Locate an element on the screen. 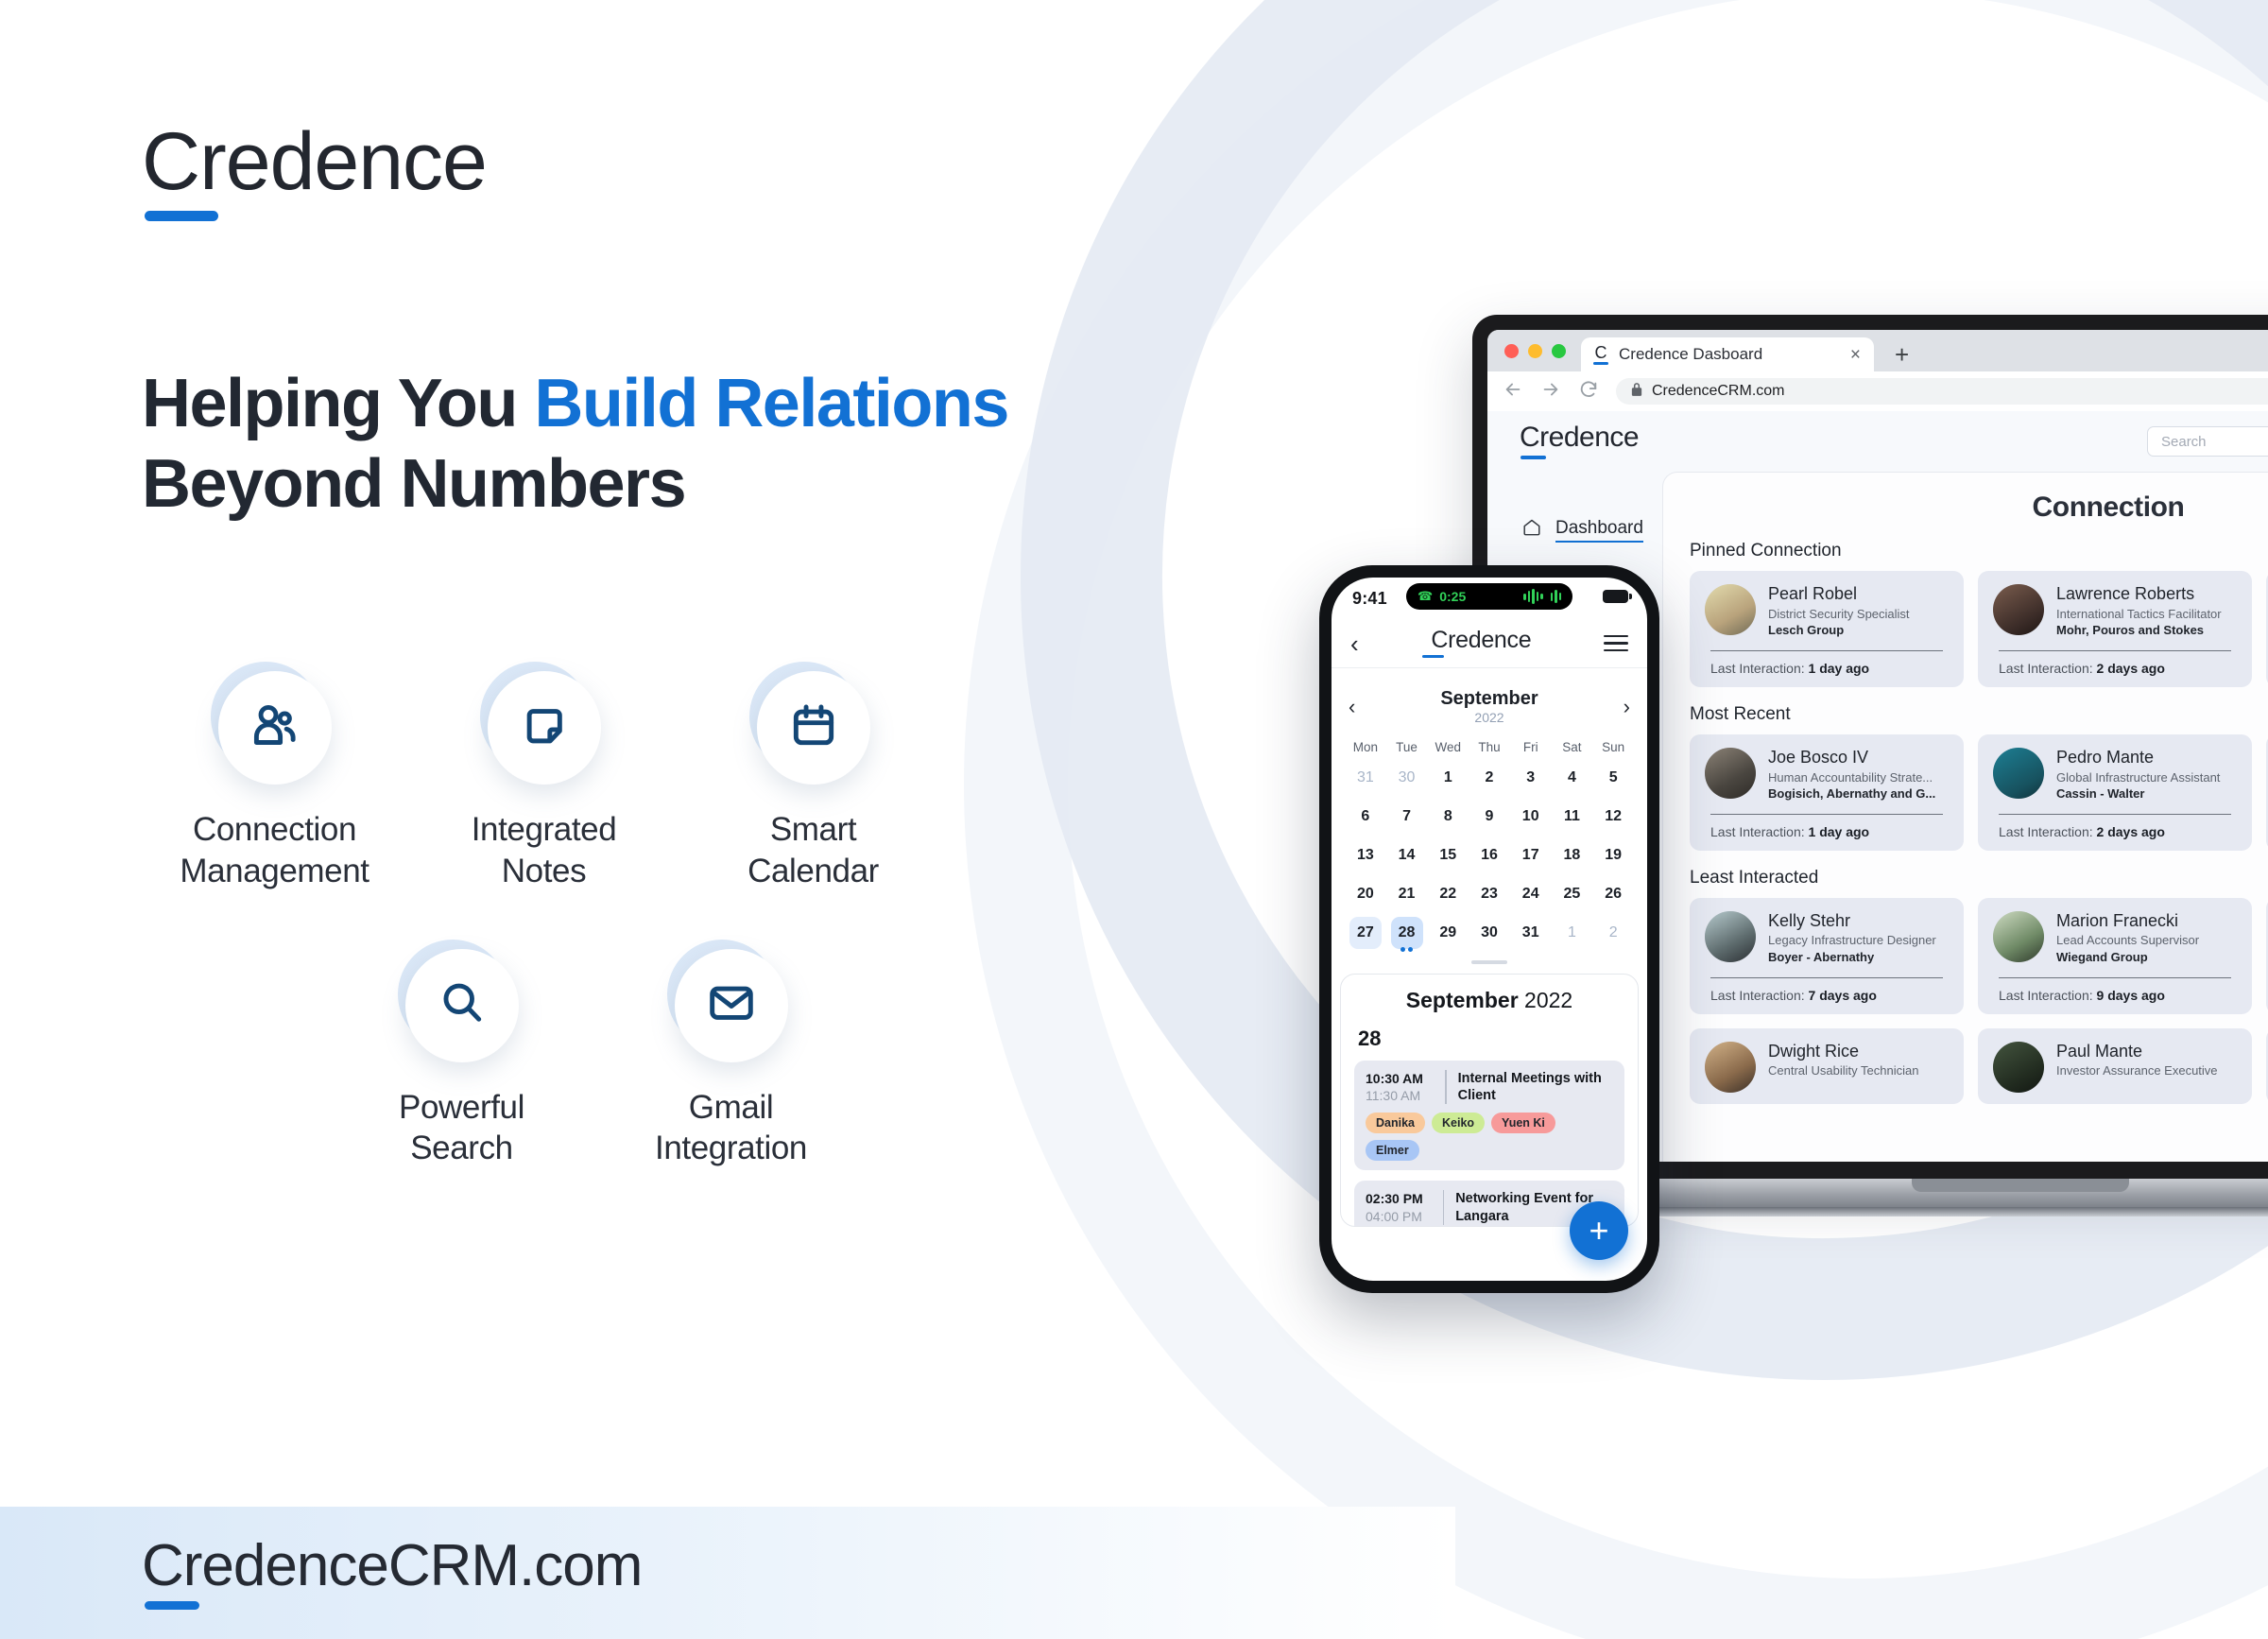 Image resolution: width=2268 pixels, height=1639 pixels. sidebar-item-dashboard: Dashboard is located at coordinates (1591, 530).